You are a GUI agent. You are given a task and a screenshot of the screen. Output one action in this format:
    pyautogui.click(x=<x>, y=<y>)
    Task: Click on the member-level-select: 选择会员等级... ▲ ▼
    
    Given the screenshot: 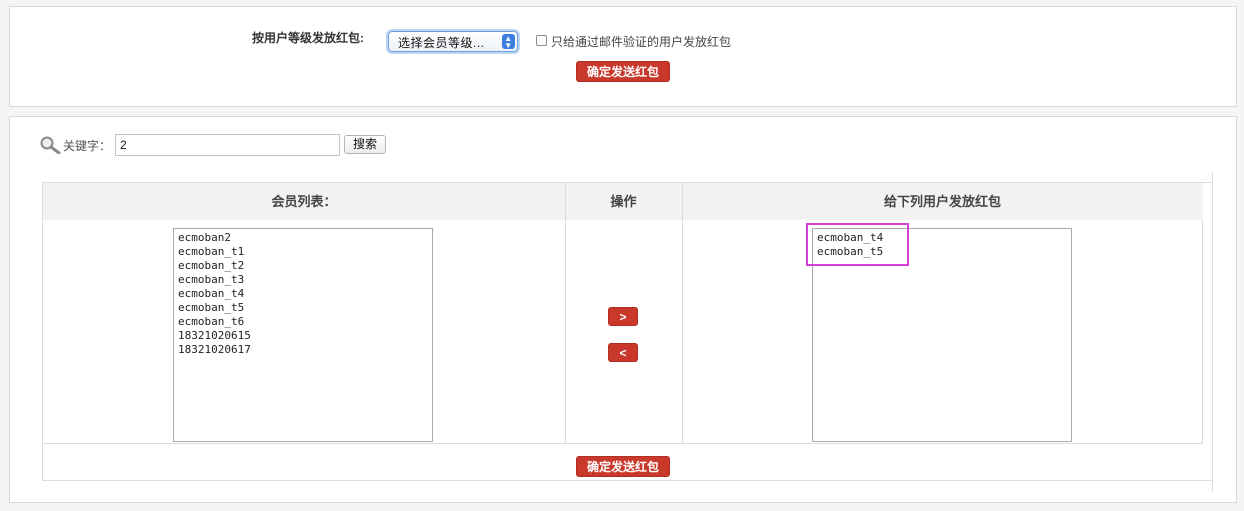 What is the action you would take?
    pyautogui.click(x=453, y=41)
    